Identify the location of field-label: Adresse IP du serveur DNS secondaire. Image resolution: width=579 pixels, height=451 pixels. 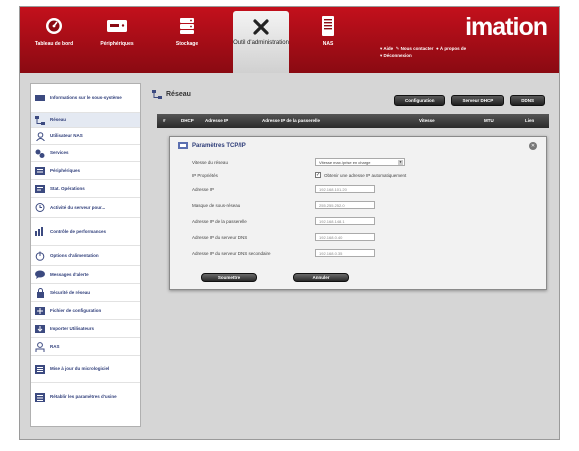
(231, 253).